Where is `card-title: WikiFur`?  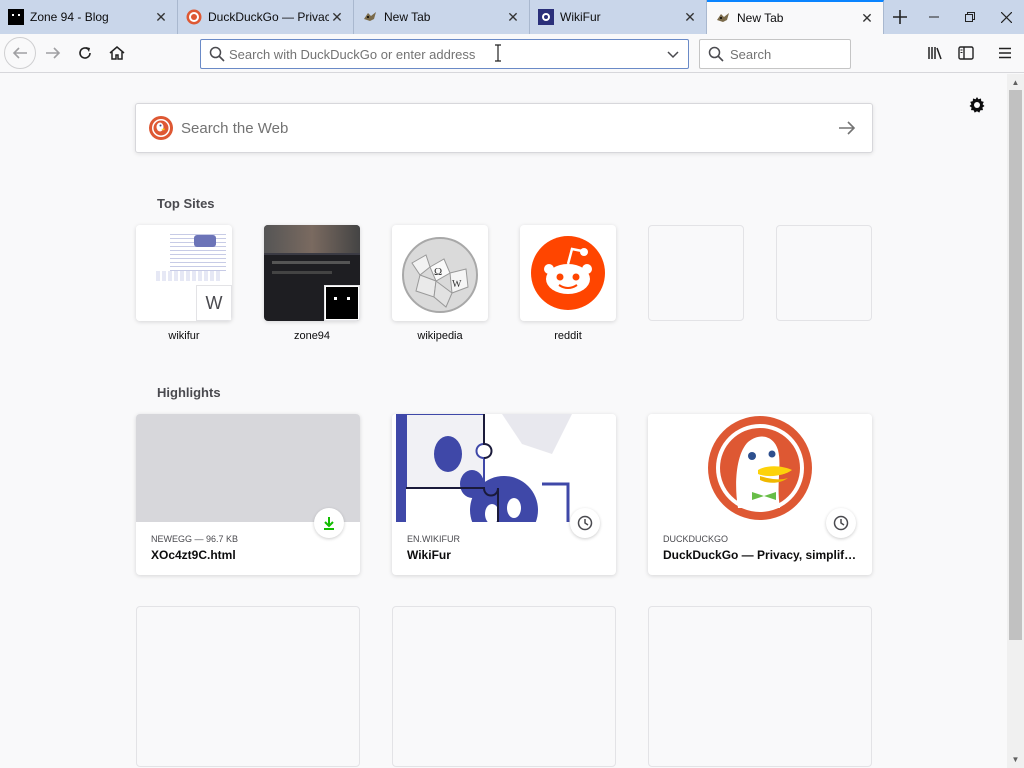
card-title: WikiFur is located at coordinates (429, 555).